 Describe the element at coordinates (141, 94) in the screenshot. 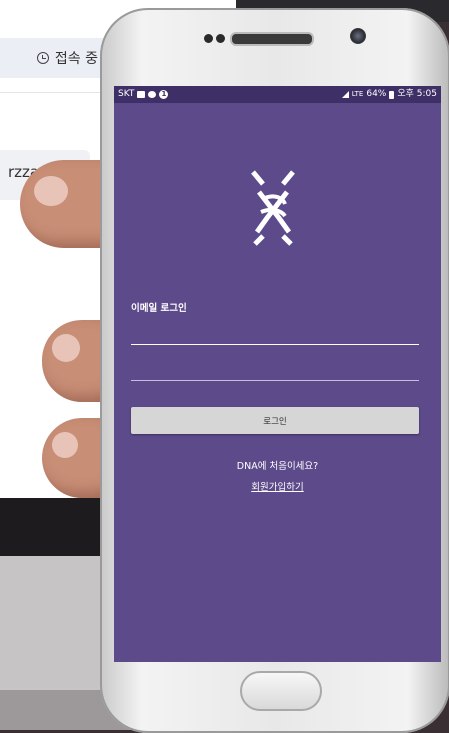

I see `image-icon` at that location.